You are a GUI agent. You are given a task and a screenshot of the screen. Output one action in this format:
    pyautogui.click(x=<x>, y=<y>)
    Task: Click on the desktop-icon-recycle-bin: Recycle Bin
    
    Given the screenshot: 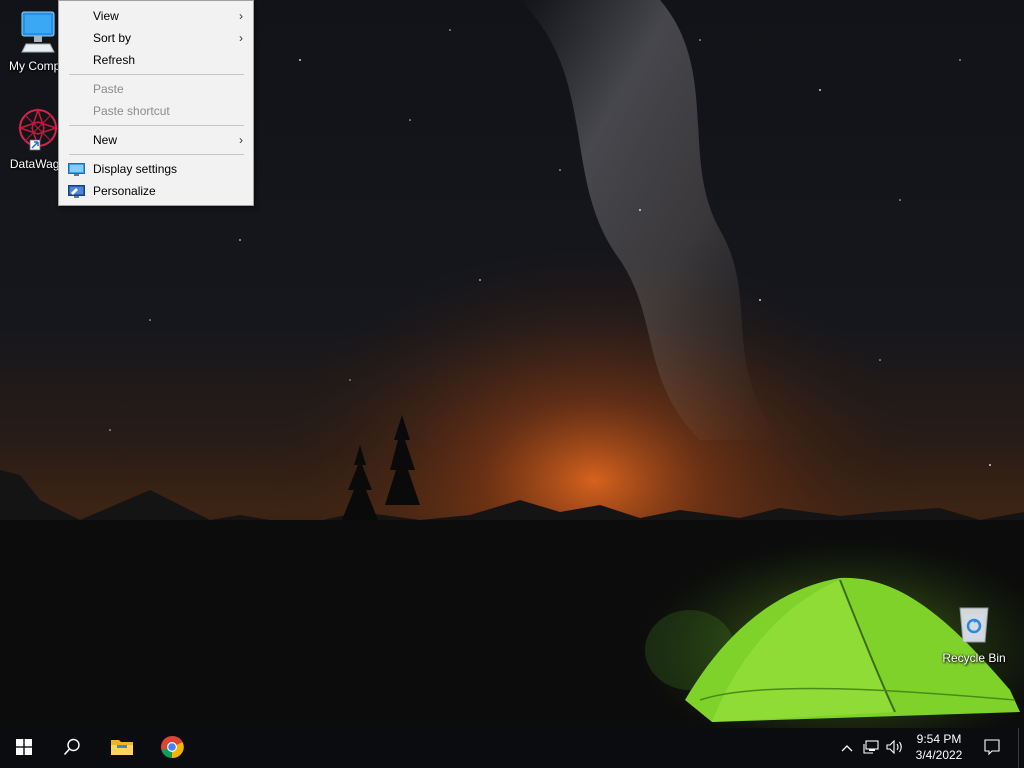 What is the action you would take?
    pyautogui.click(x=974, y=633)
    